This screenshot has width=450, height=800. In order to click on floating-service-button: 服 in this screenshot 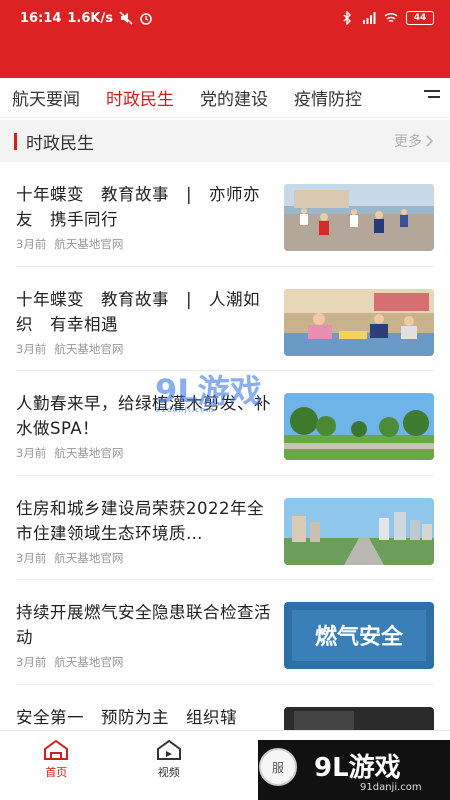, I will do `click(278, 767)`.